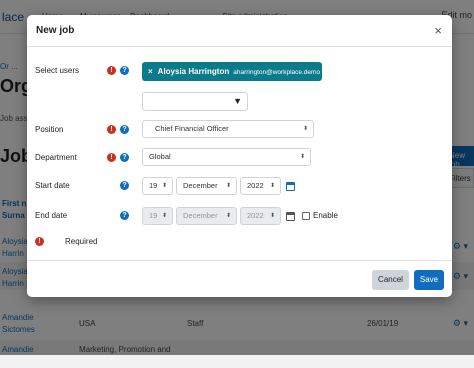 The image size is (474, 368). Describe the element at coordinates (51, 215) in the screenshot. I see `end-date-label: End date` at that location.